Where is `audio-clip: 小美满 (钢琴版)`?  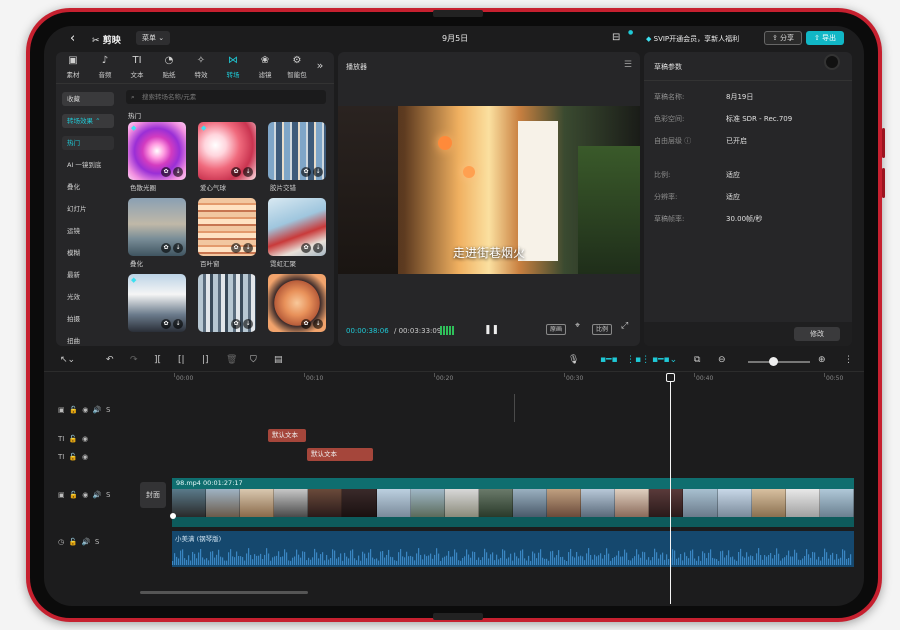
audio-clip: 小美满 (钢琴版) is located at coordinates (513, 549).